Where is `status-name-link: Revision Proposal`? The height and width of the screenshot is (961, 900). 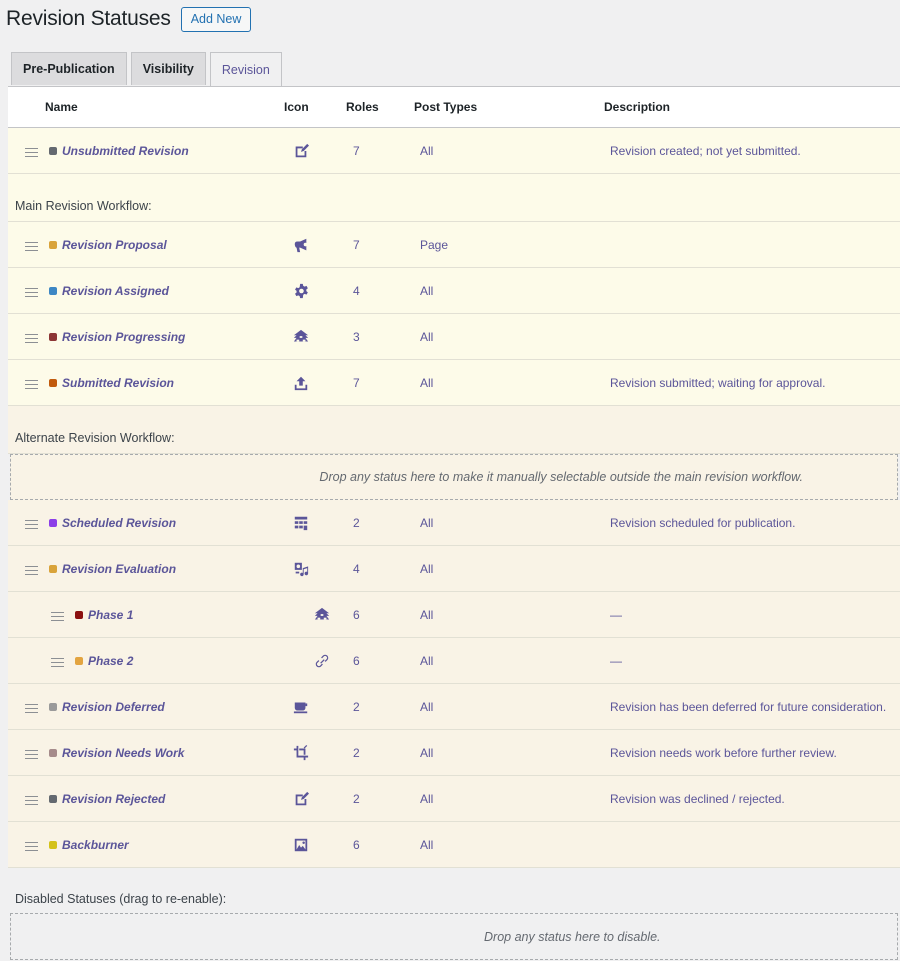
status-name-link: Revision Proposal is located at coordinates (114, 245).